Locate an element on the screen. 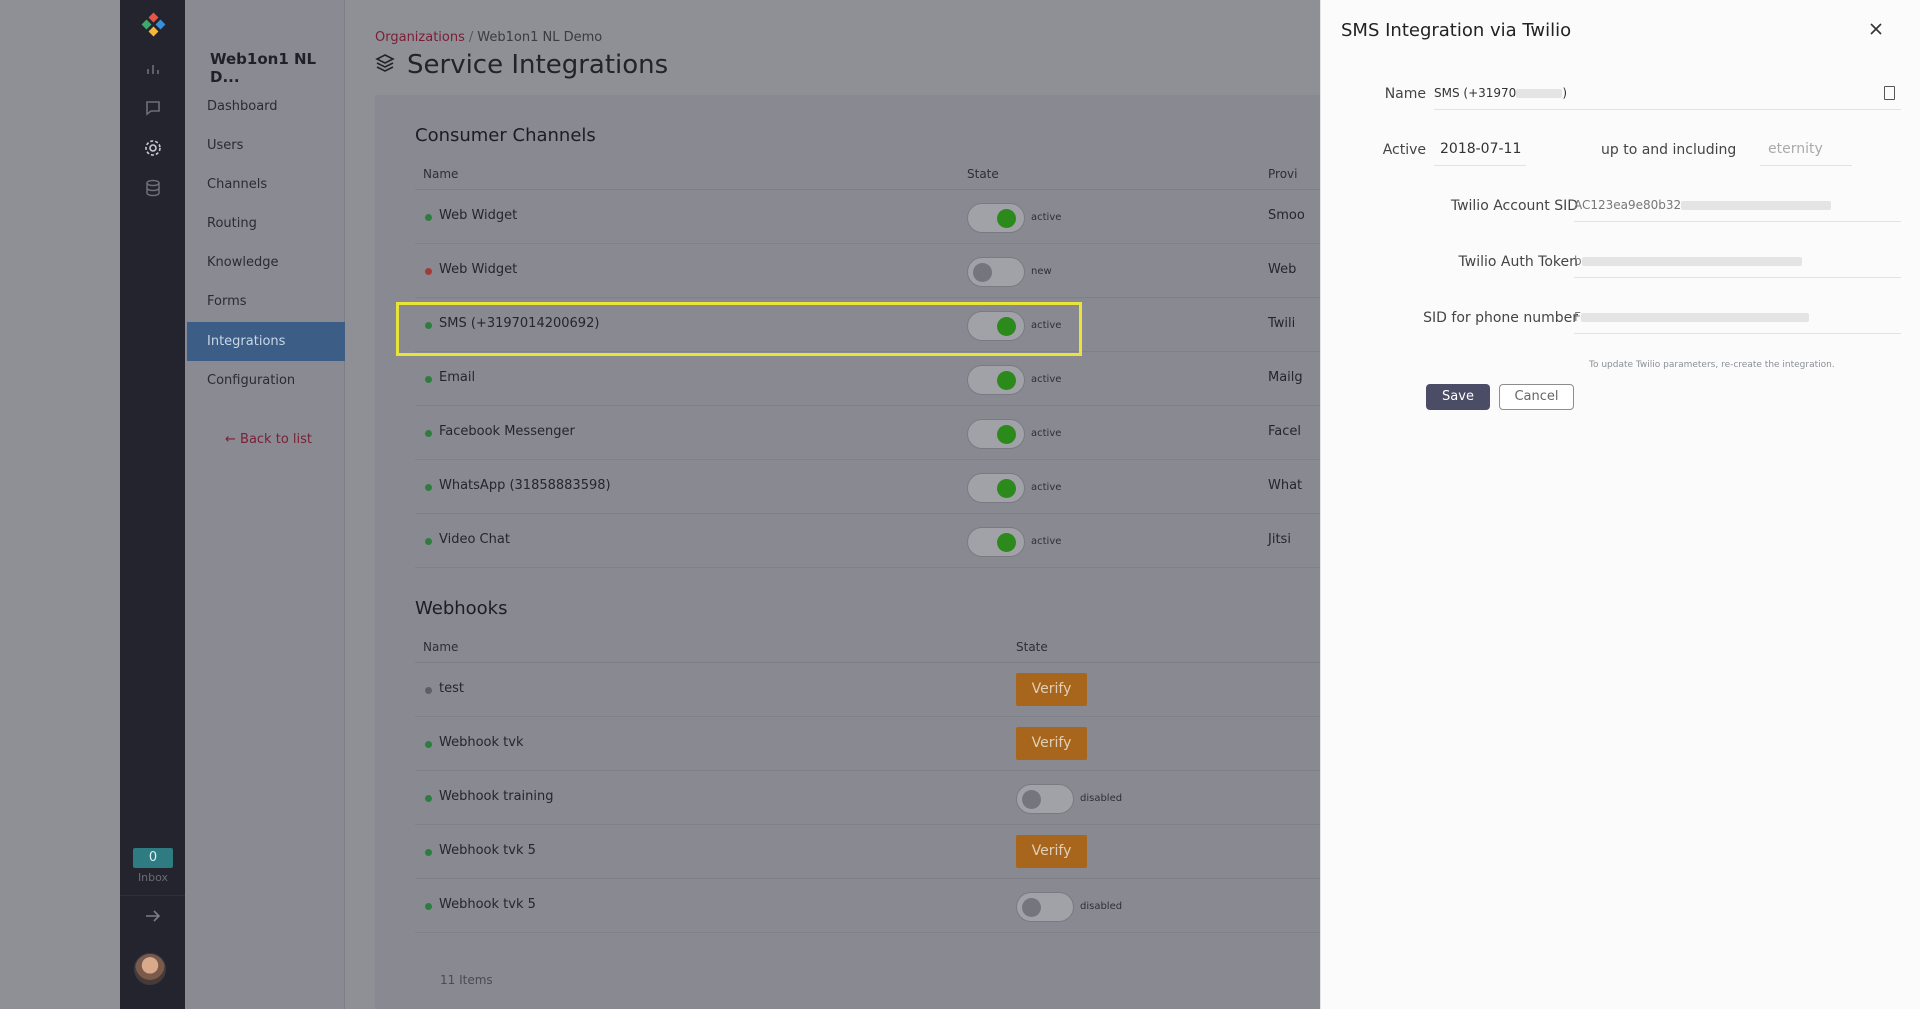 This screenshot has width=1920, height=1009. name-value: SMS (+31970 is located at coordinates (1475, 93).